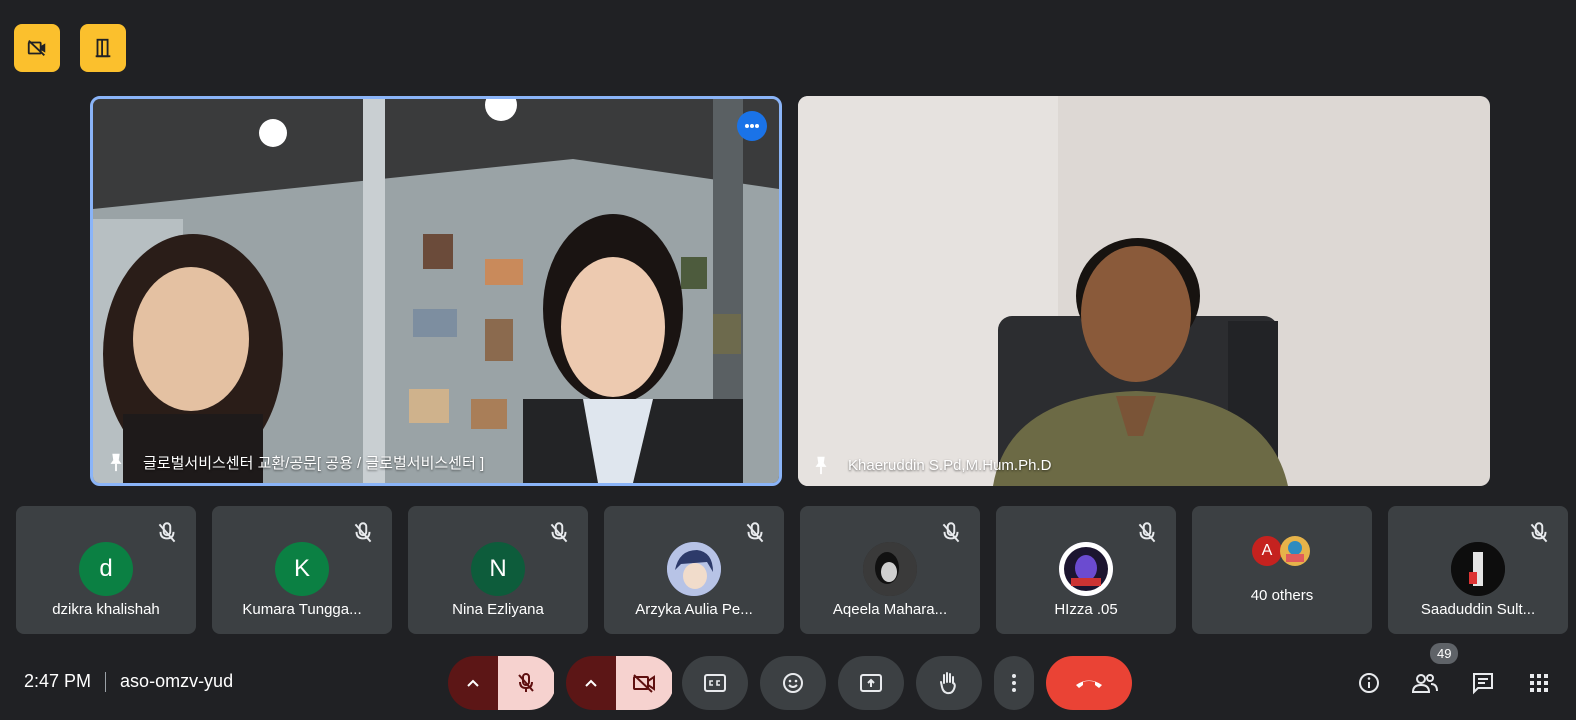 The image size is (1576, 720). I want to click on avatar-initial: K, so click(301, 568).